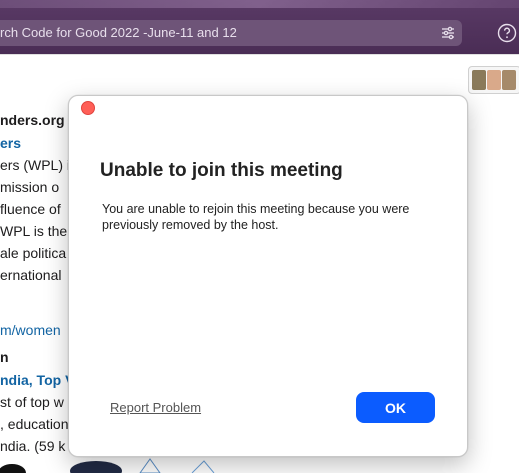  I want to click on attachment-title: nders.org, so click(32, 120).